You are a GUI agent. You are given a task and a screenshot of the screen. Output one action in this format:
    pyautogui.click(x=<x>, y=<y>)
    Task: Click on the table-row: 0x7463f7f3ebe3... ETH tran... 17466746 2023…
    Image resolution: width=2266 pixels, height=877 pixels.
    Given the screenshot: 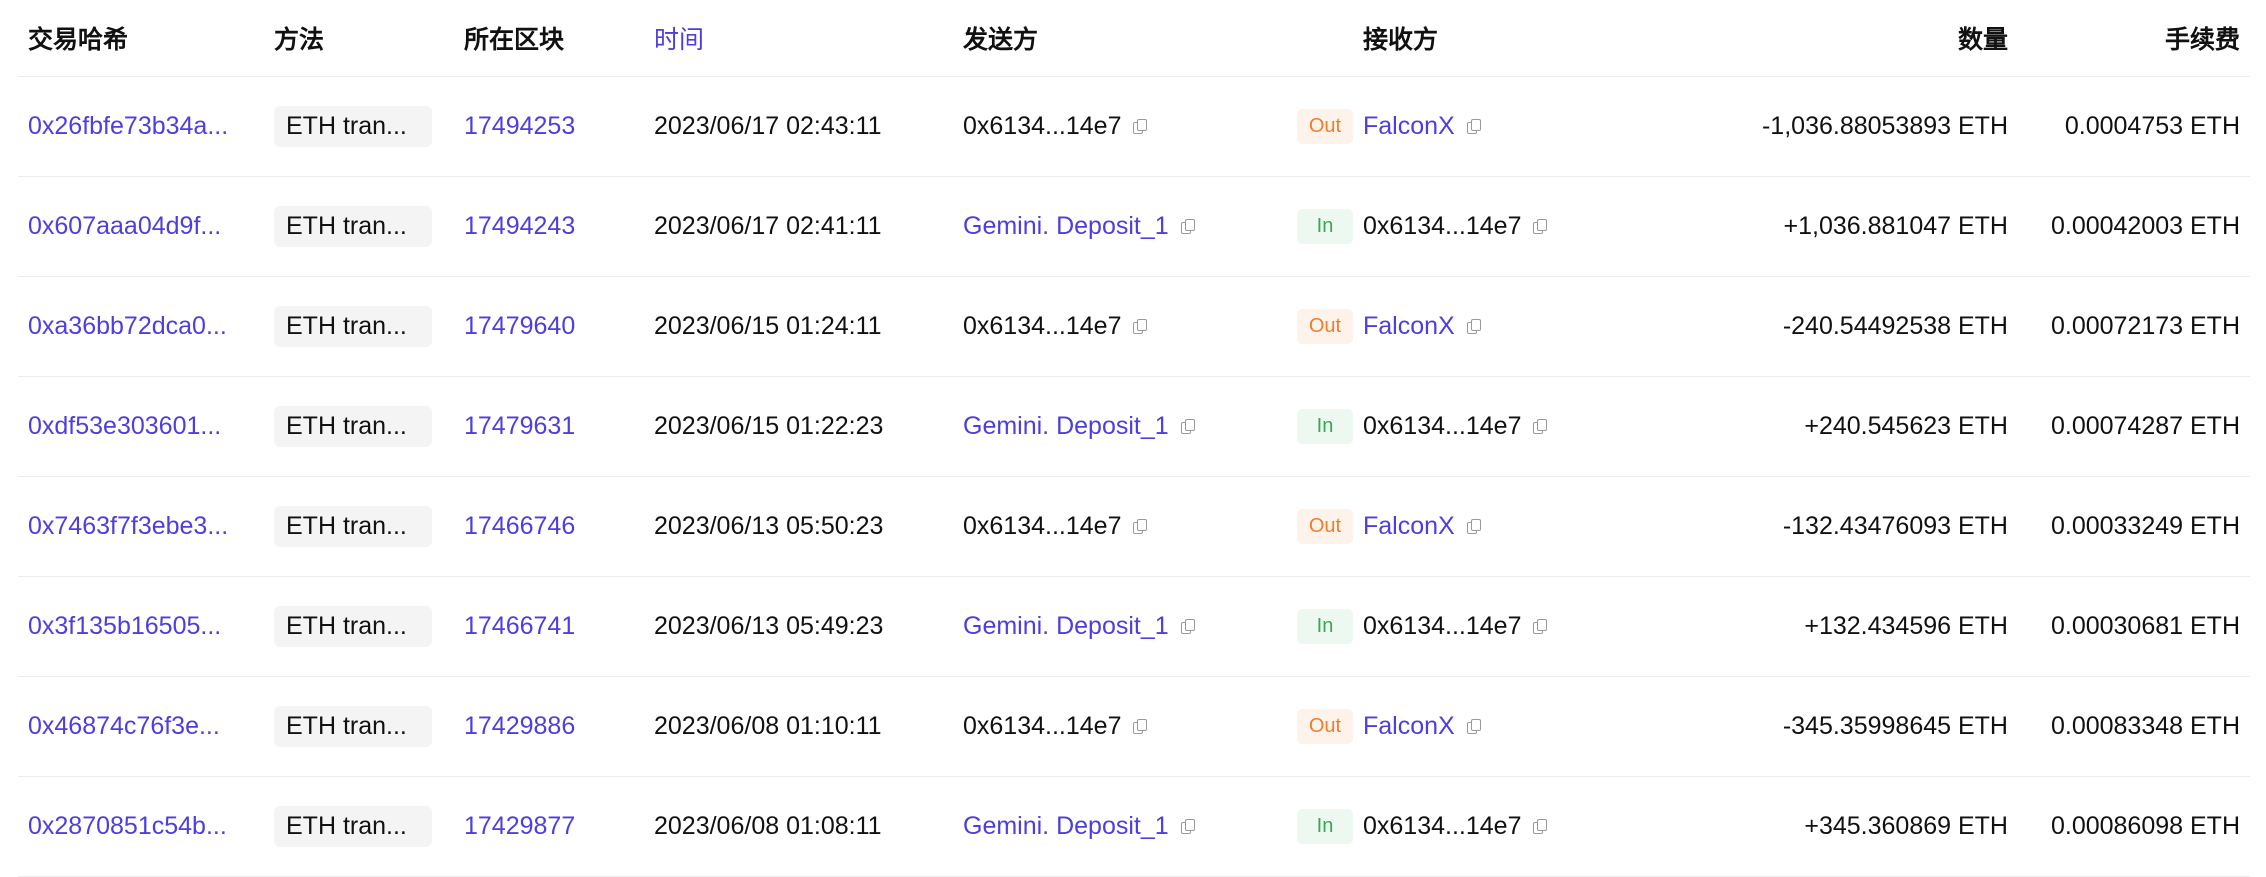 What is the action you would take?
    pyautogui.click(x=1134, y=526)
    